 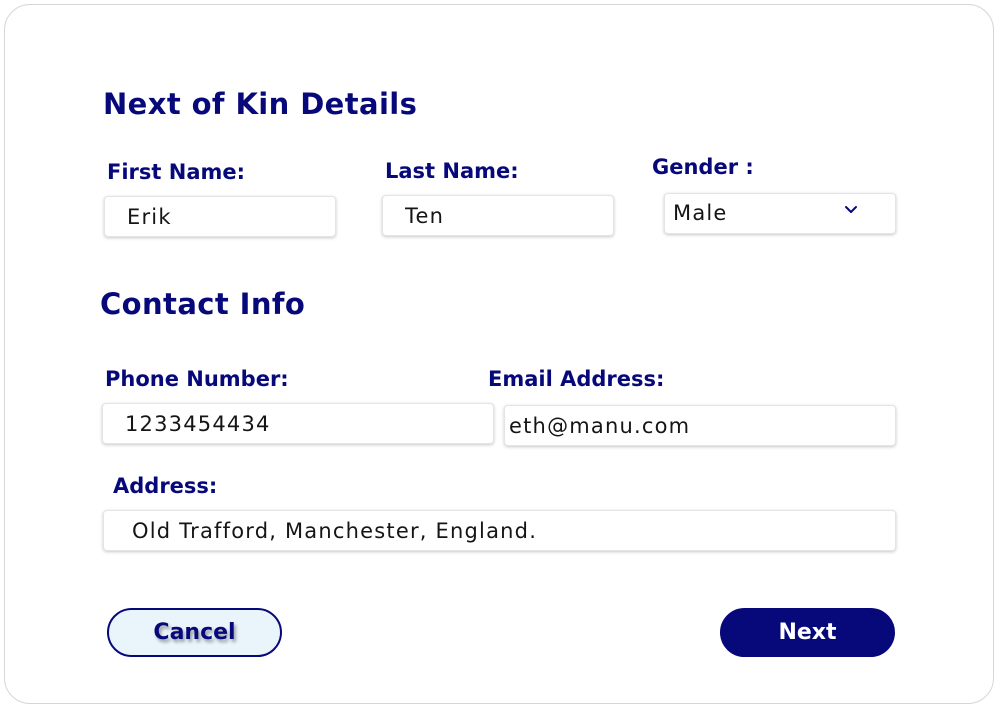 I want to click on address-input, so click(x=499, y=530).